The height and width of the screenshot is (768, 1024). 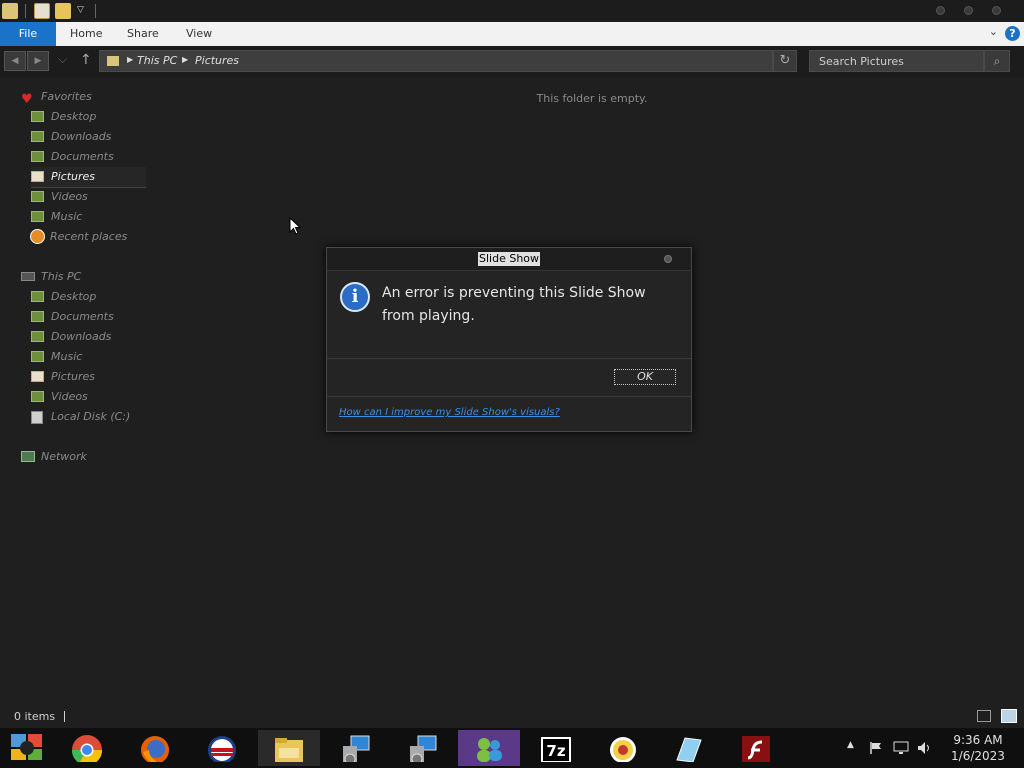 What do you see at coordinates (876, 748) in the screenshot?
I see `action-center-flag-icon` at bounding box center [876, 748].